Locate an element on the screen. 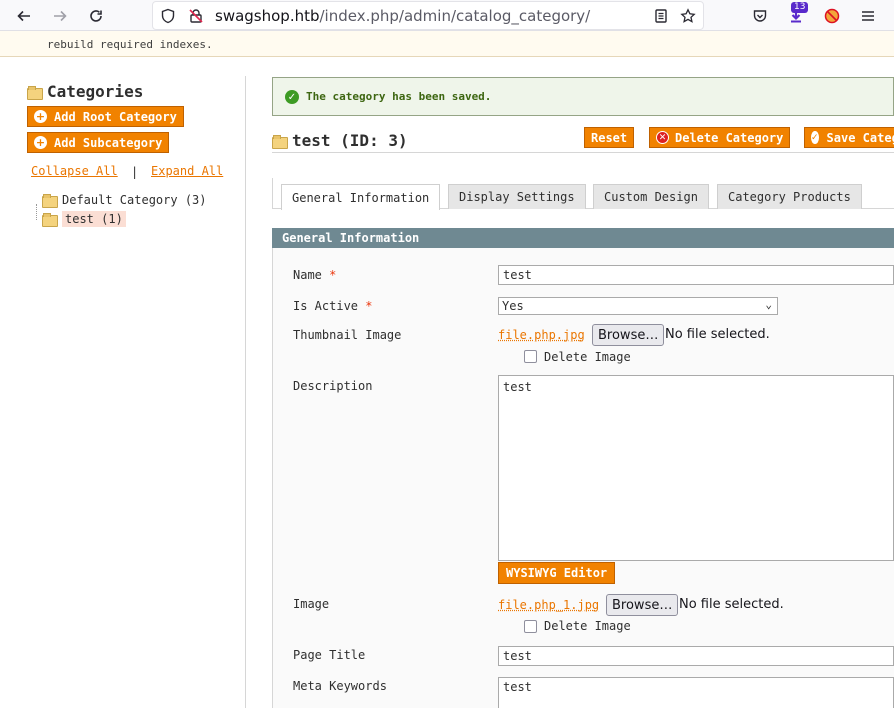  url-path: /index.php/admin/catalog_category/ is located at coordinates (455, 16).